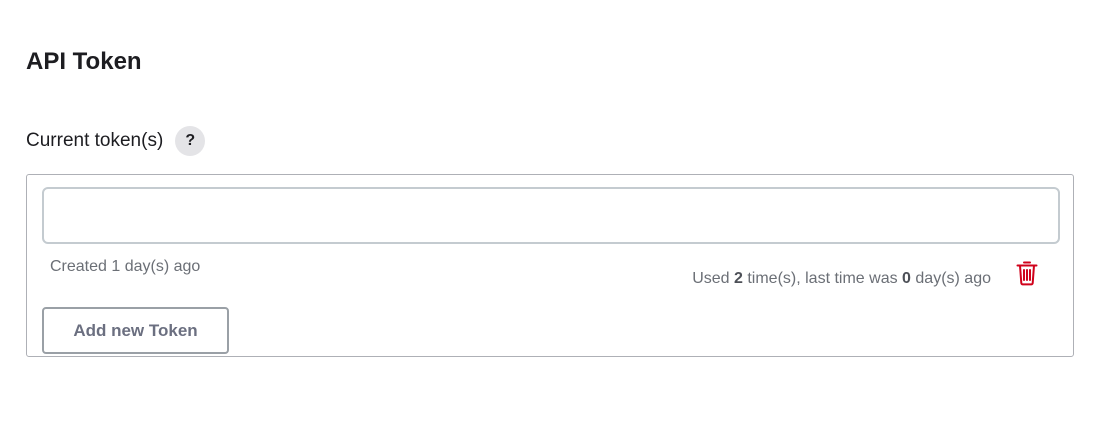 This screenshot has height=424, width=1108. I want to click on used-prefix: Used, so click(713, 278).